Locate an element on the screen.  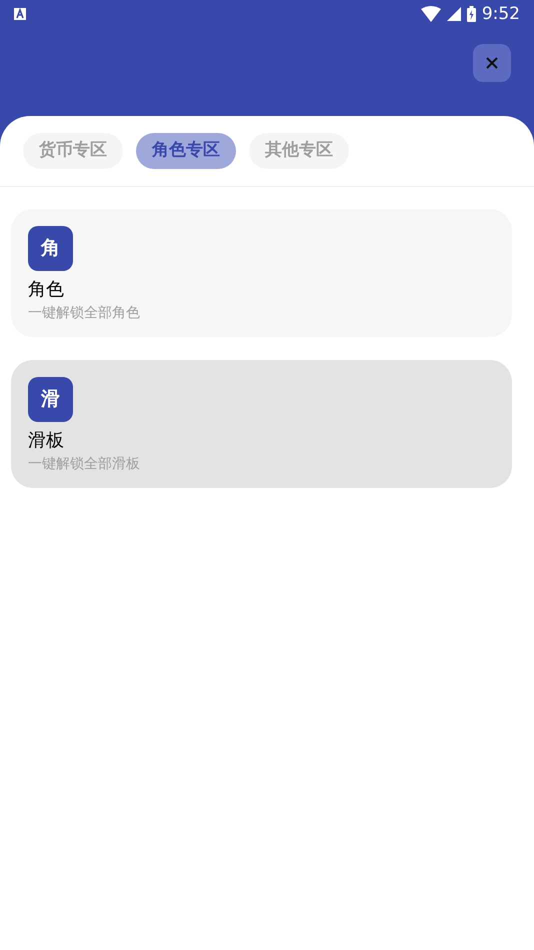
category-tab: 角色专区 is located at coordinates (186, 151).